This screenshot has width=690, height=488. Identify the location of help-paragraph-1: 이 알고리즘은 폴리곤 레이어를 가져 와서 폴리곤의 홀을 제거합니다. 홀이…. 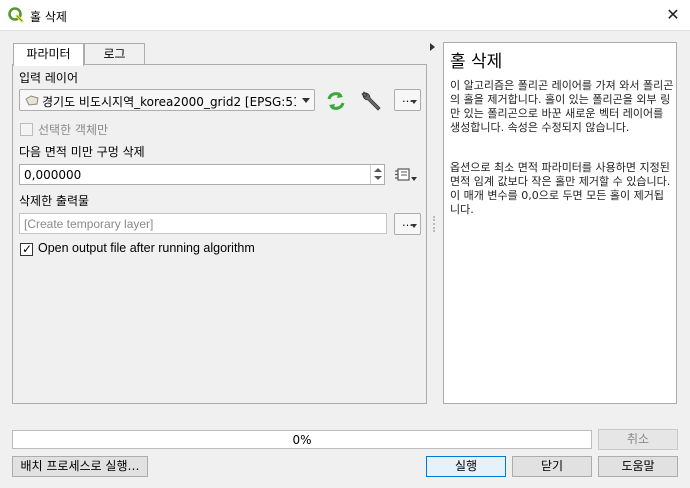
(562, 106).